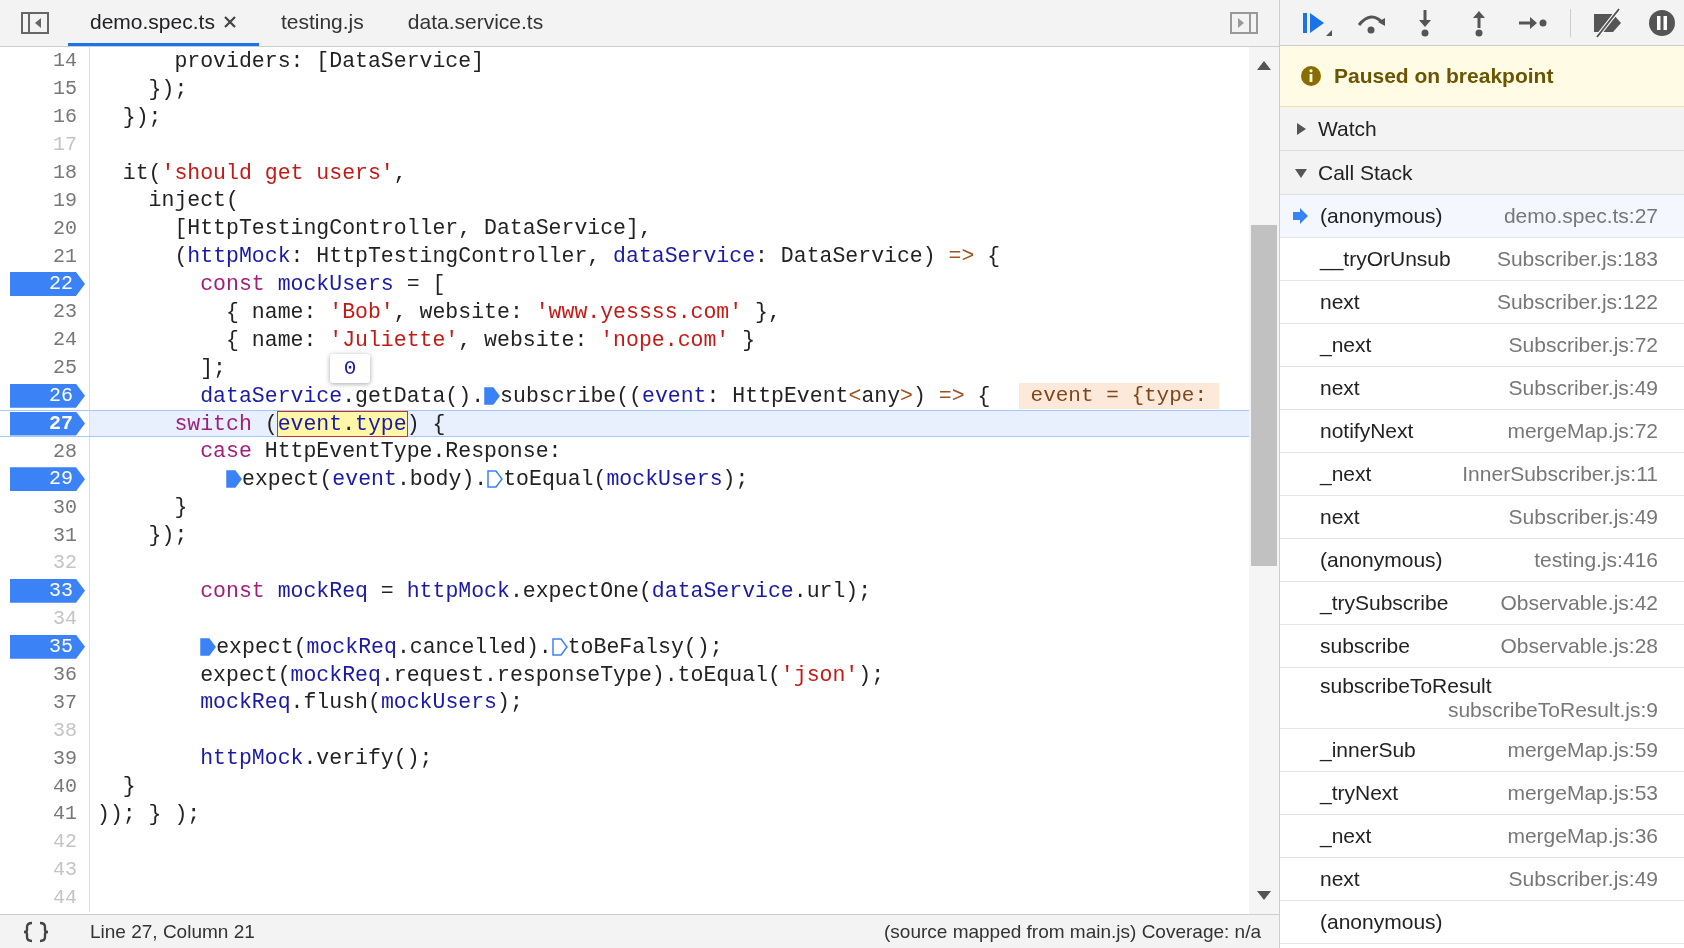 The image size is (1684, 948). Describe the element at coordinates (1572, 603) in the screenshot. I see `source-location: Observable.js:42` at that location.